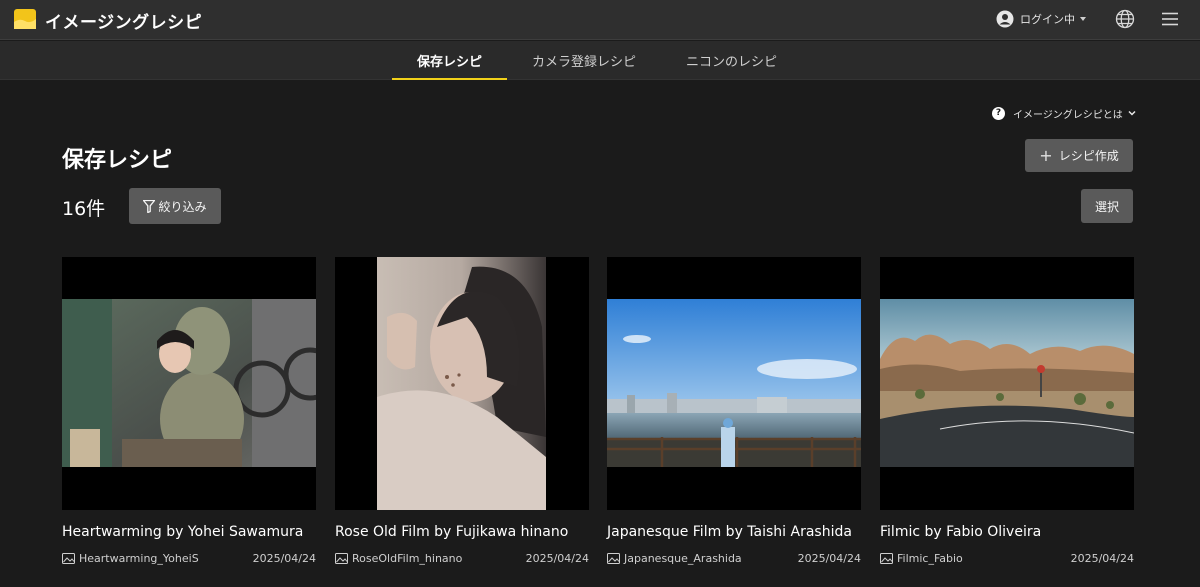 This screenshot has height=587, width=1200. Describe the element at coordinates (1125, 19) in the screenshot. I see `globe-icon` at that location.